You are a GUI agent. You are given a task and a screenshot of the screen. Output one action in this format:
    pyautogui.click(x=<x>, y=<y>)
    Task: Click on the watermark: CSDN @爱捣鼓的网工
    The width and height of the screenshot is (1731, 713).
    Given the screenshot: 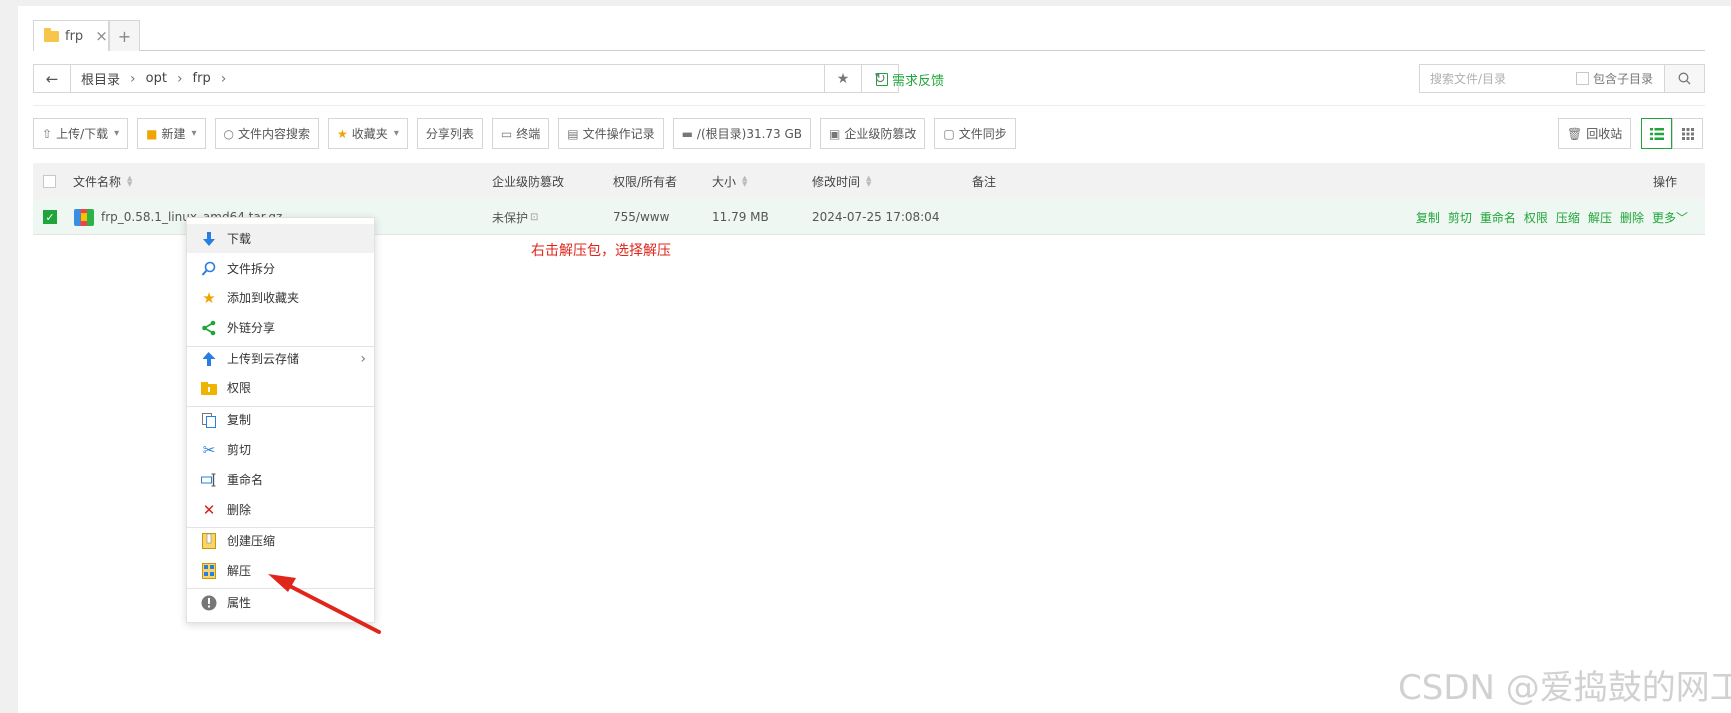 What is the action you would take?
    pyautogui.click(x=1564, y=688)
    